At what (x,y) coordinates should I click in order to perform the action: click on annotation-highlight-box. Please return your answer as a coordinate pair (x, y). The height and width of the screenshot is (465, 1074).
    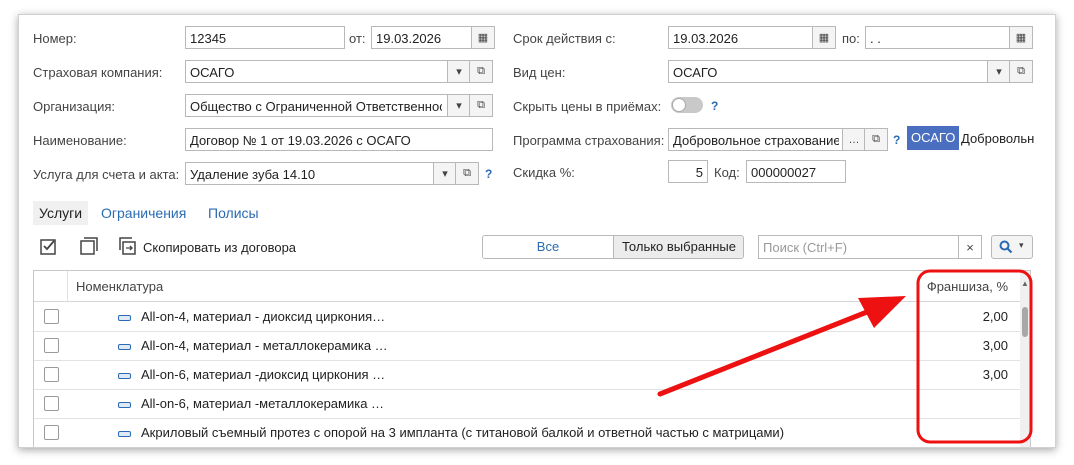
    Looking at the image, I should click on (974, 356).